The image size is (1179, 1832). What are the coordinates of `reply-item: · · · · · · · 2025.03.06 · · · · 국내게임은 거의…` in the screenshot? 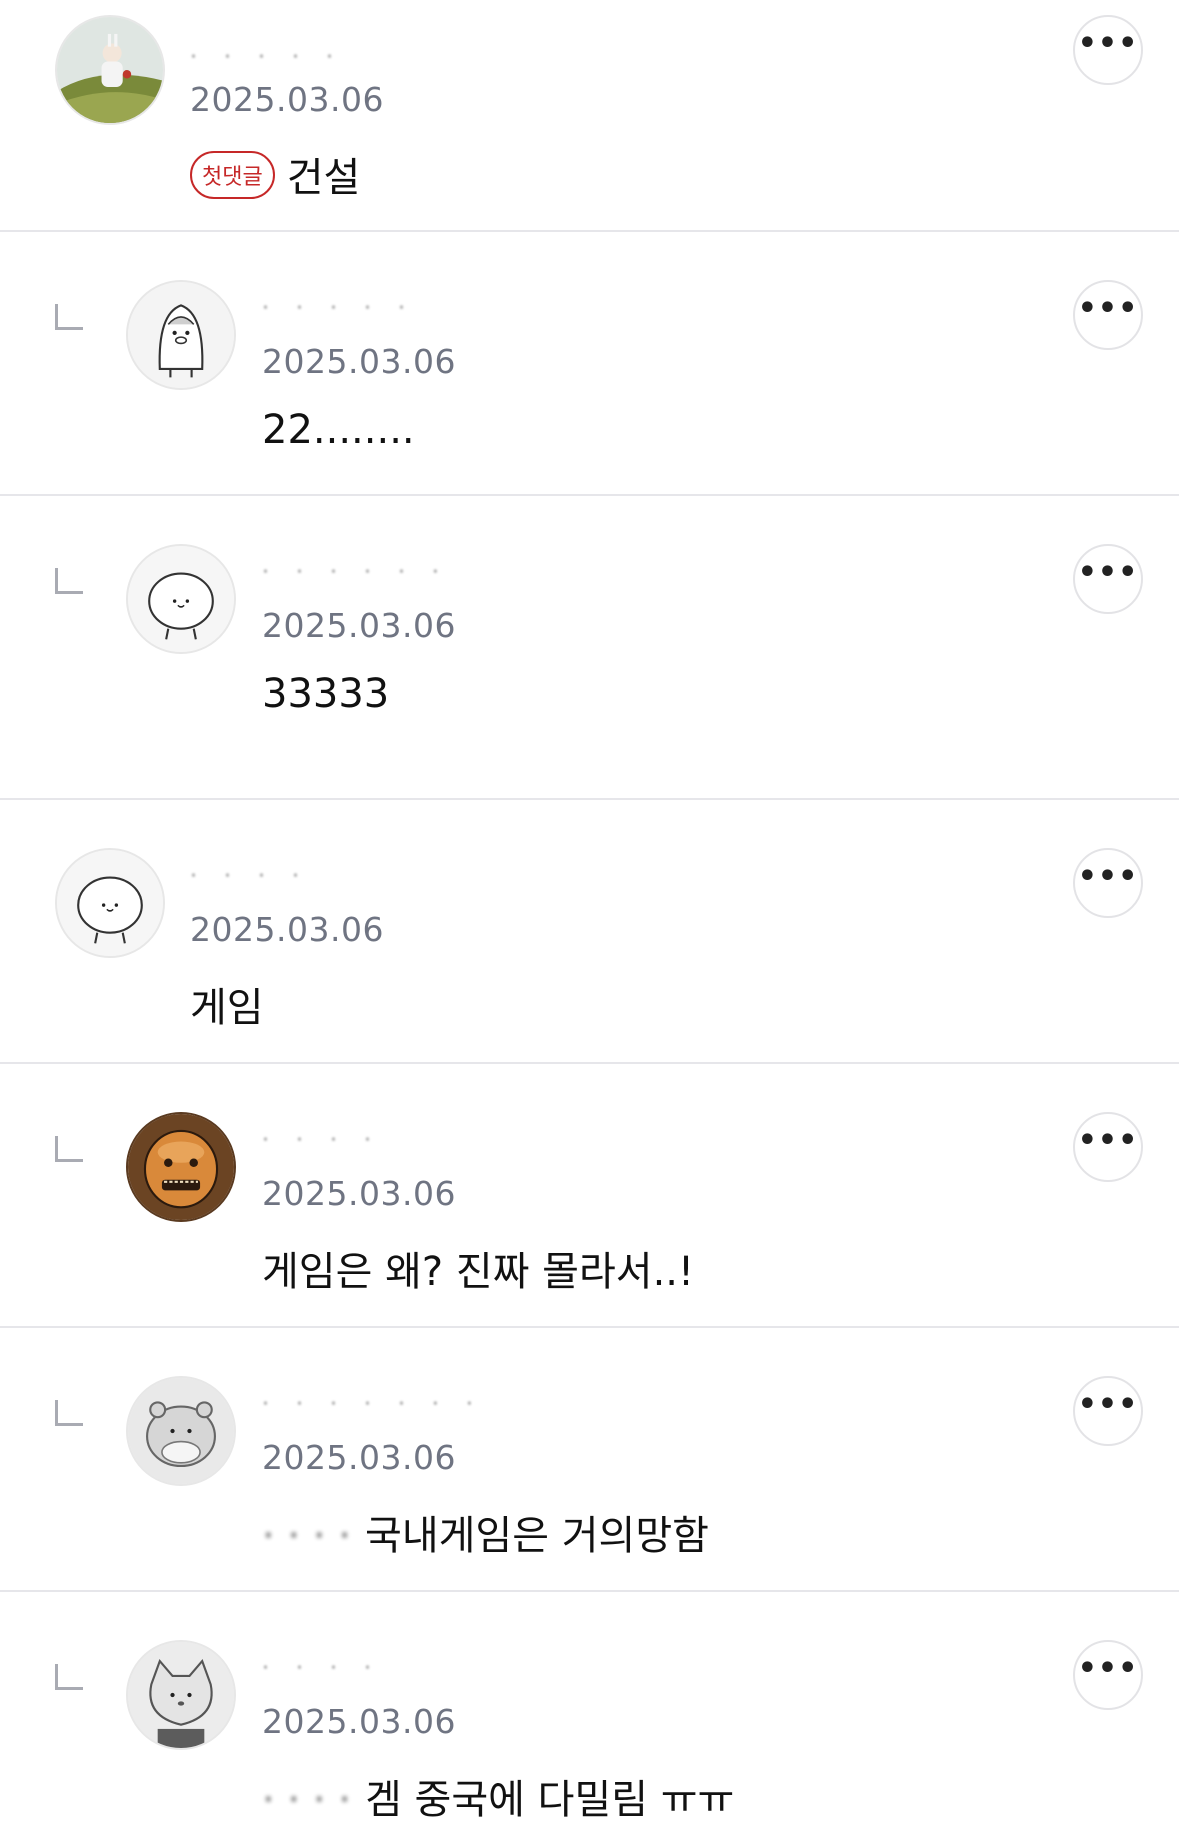 It's located at (589, 1460).